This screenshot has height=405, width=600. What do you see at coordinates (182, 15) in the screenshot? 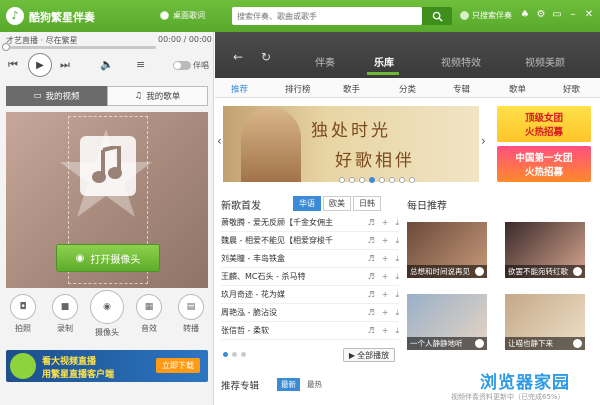
I see `desk-lyrics-toggle: 桌面歌词` at bounding box center [182, 15].